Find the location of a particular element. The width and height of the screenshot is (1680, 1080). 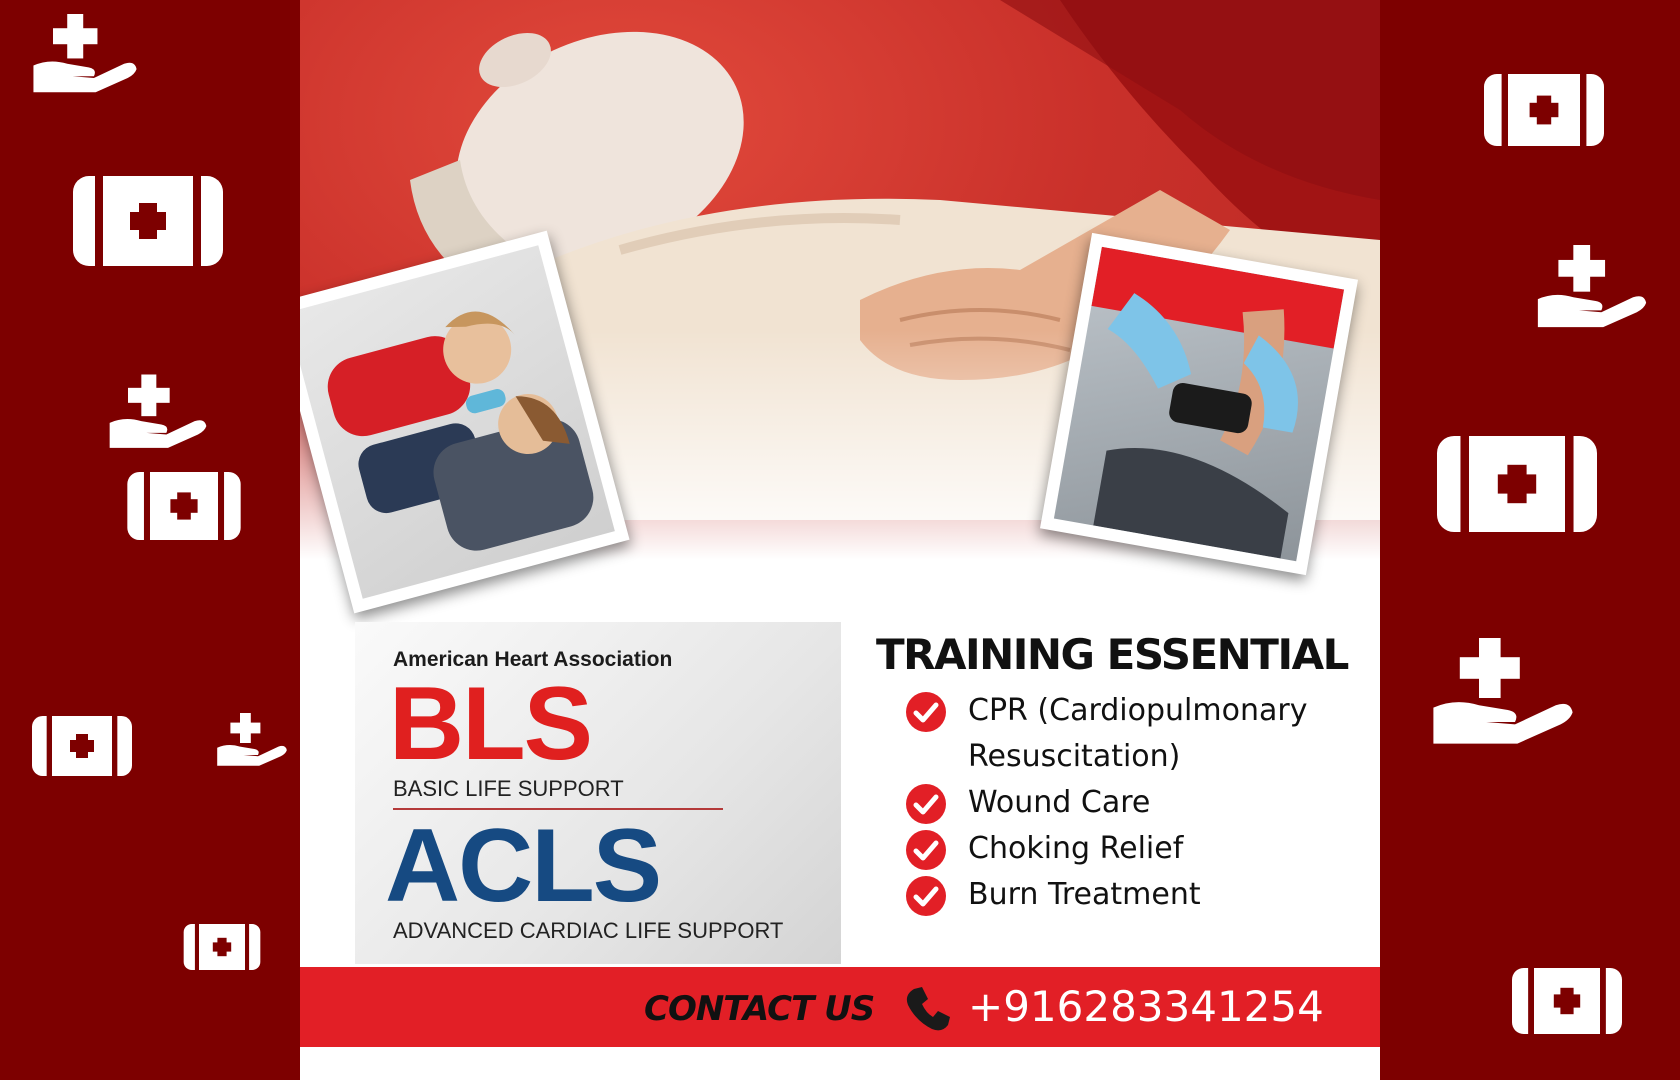

list-item-label: Burn Treatment is located at coordinates (1084, 894).